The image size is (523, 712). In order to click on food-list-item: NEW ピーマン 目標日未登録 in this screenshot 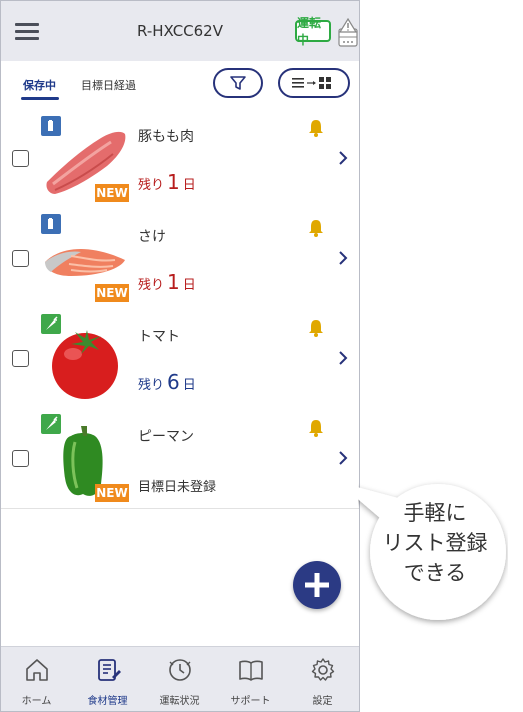, I will do `click(180, 458)`.